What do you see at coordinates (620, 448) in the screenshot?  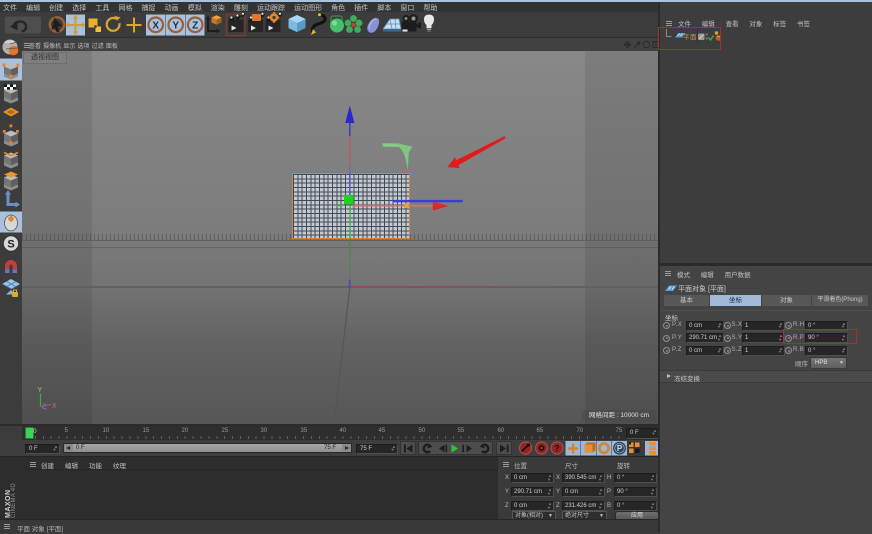 I see `svg-text: P` at bounding box center [620, 448].